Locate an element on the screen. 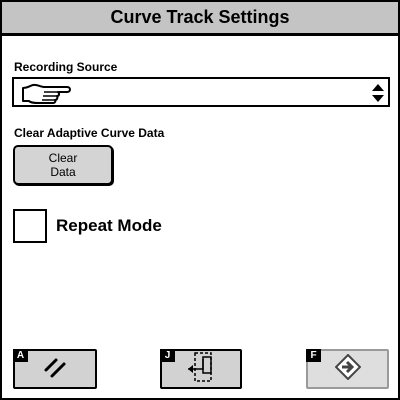 This screenshot has height=400, width=400. key-tag-j: J is located at coordinates (167, 355).